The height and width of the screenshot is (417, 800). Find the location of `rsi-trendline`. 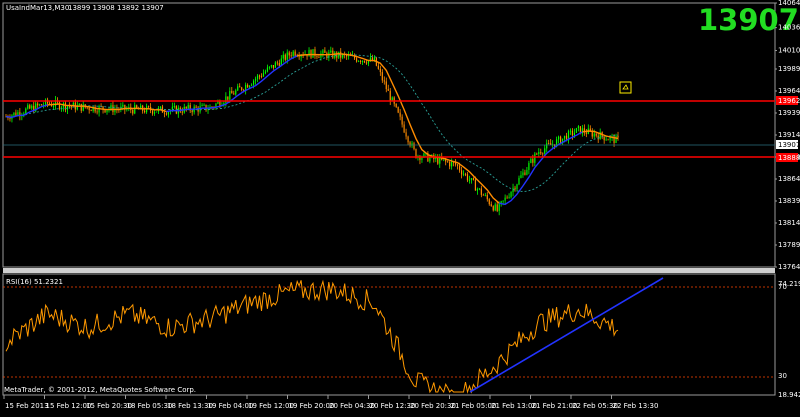

rsi-trendline is located at coordinates (566, 335).